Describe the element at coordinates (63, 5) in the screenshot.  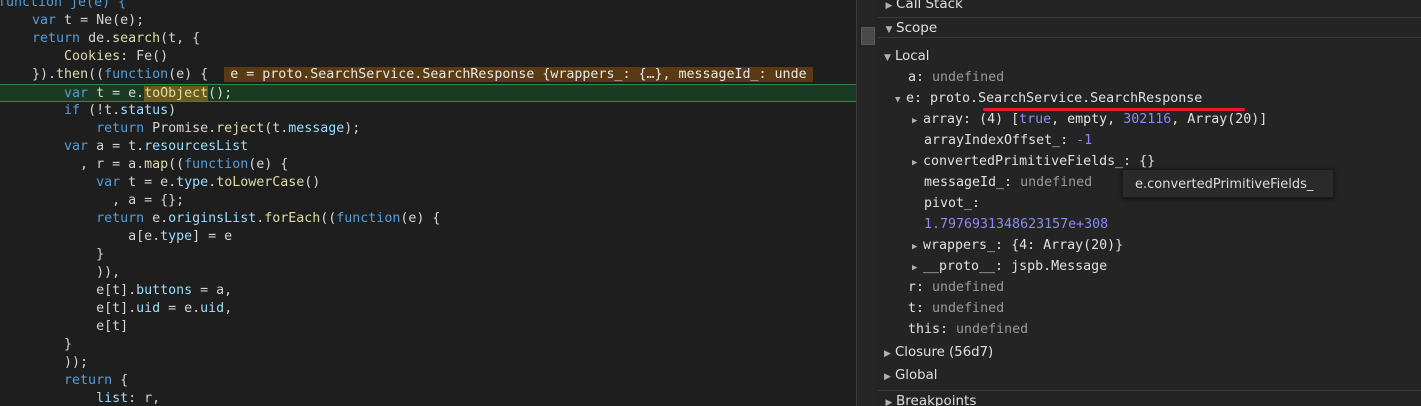
I see `code-line-1: function je(e) {` at that location.